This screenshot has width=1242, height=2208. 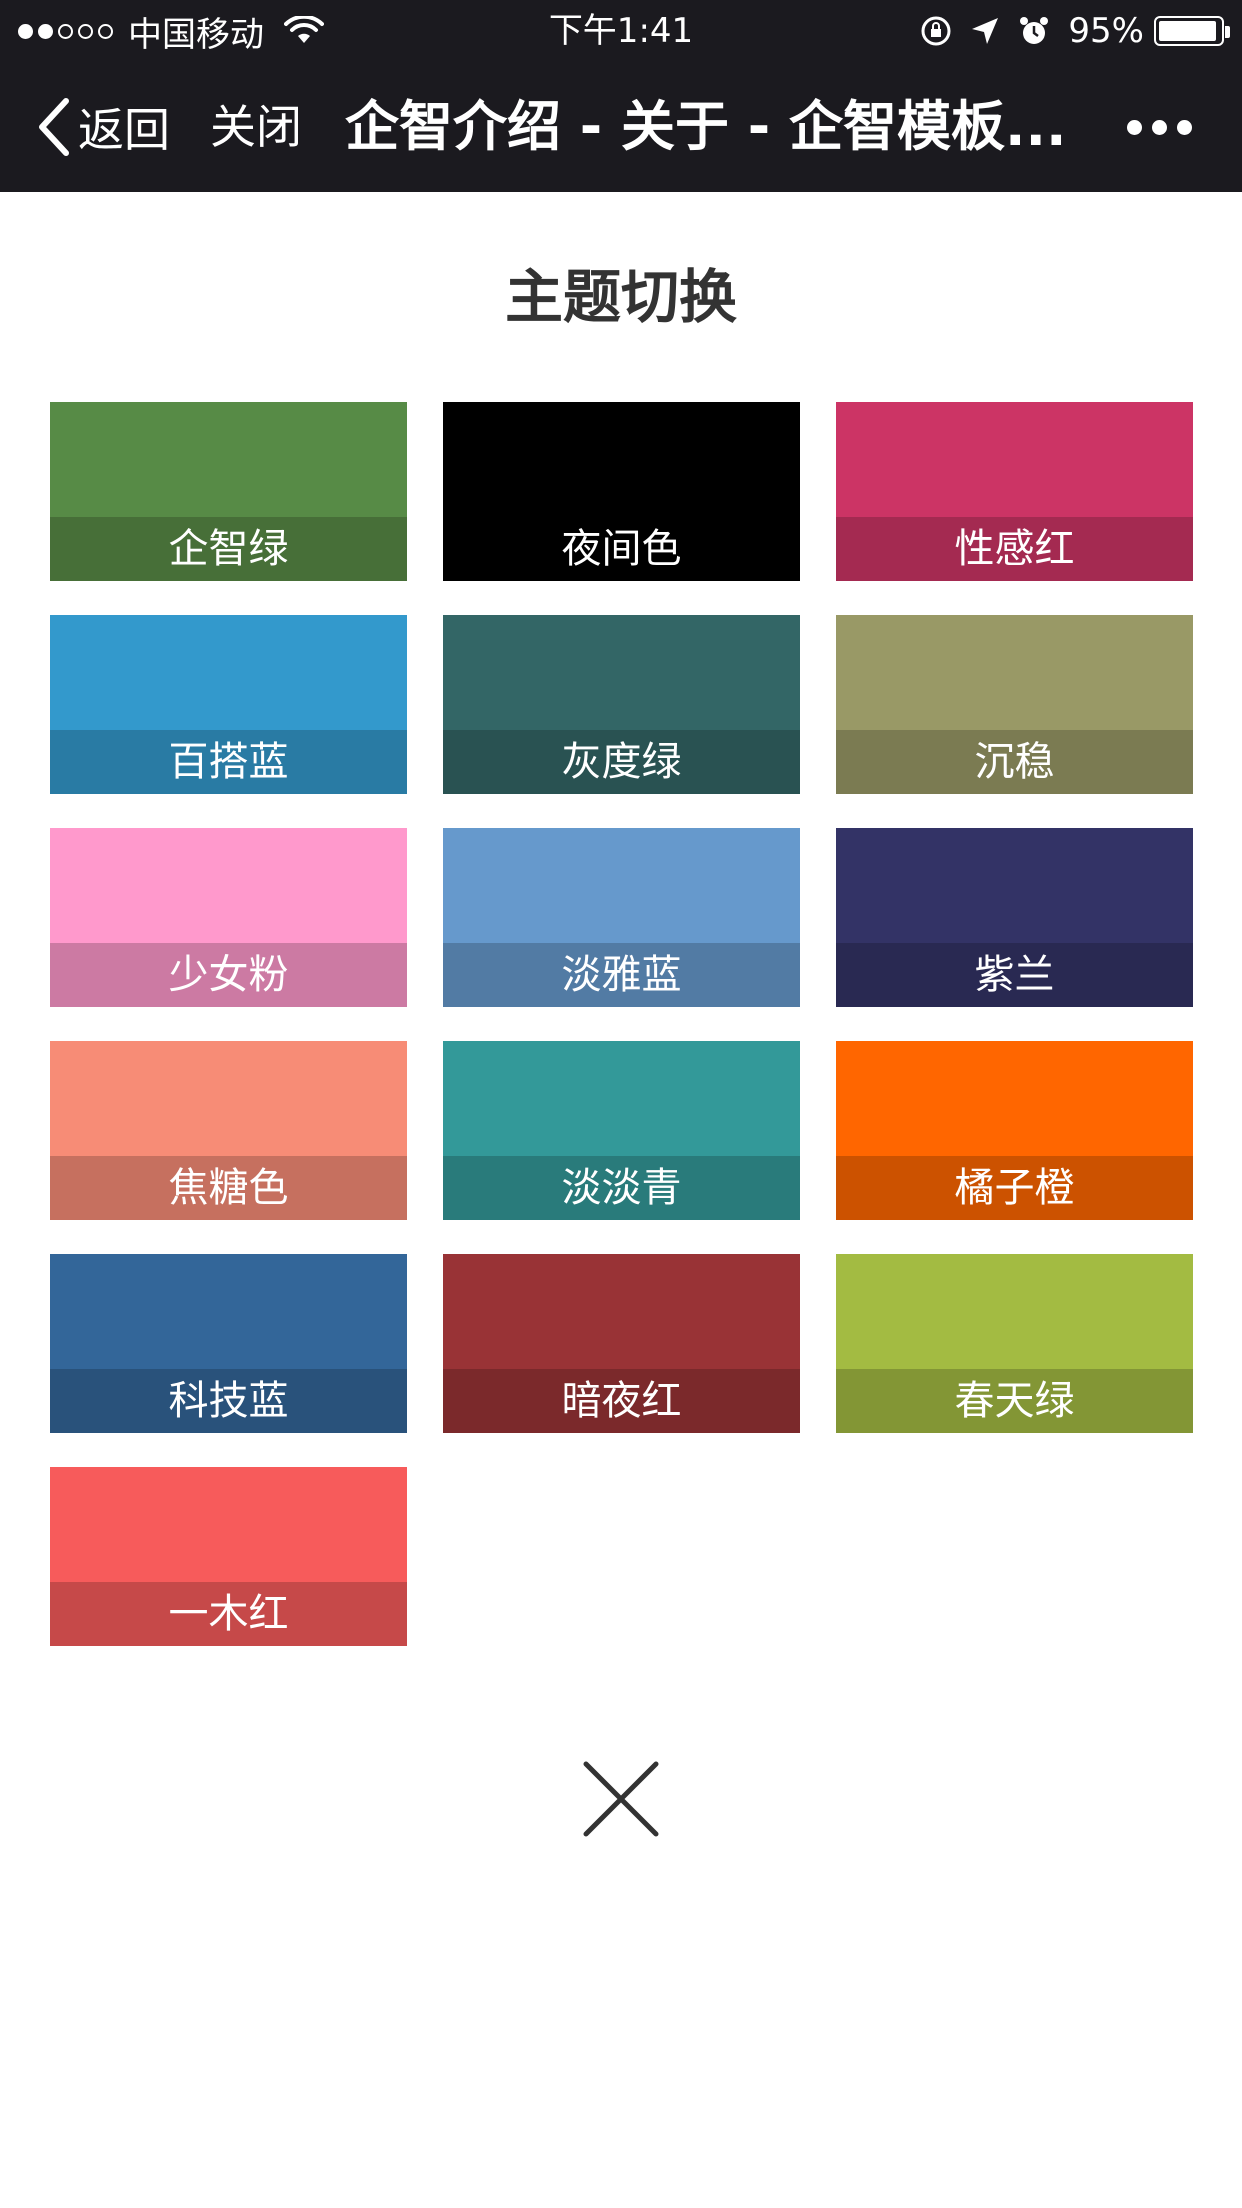 What do you see at coordinates (228, 1556) in the screenshot?
I see `theme-swatch: 一木红` at bounding box center [228, 1556].